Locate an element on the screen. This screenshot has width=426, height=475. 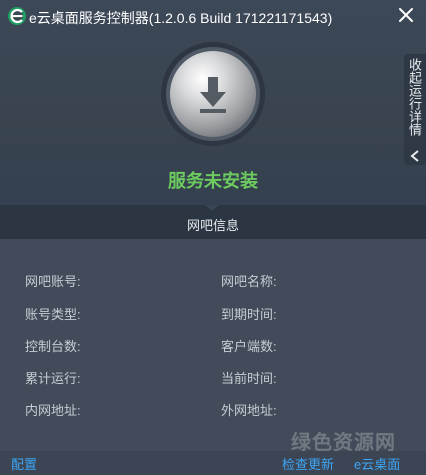
field-label: 内网地址: is located at coordinates (53, 410).